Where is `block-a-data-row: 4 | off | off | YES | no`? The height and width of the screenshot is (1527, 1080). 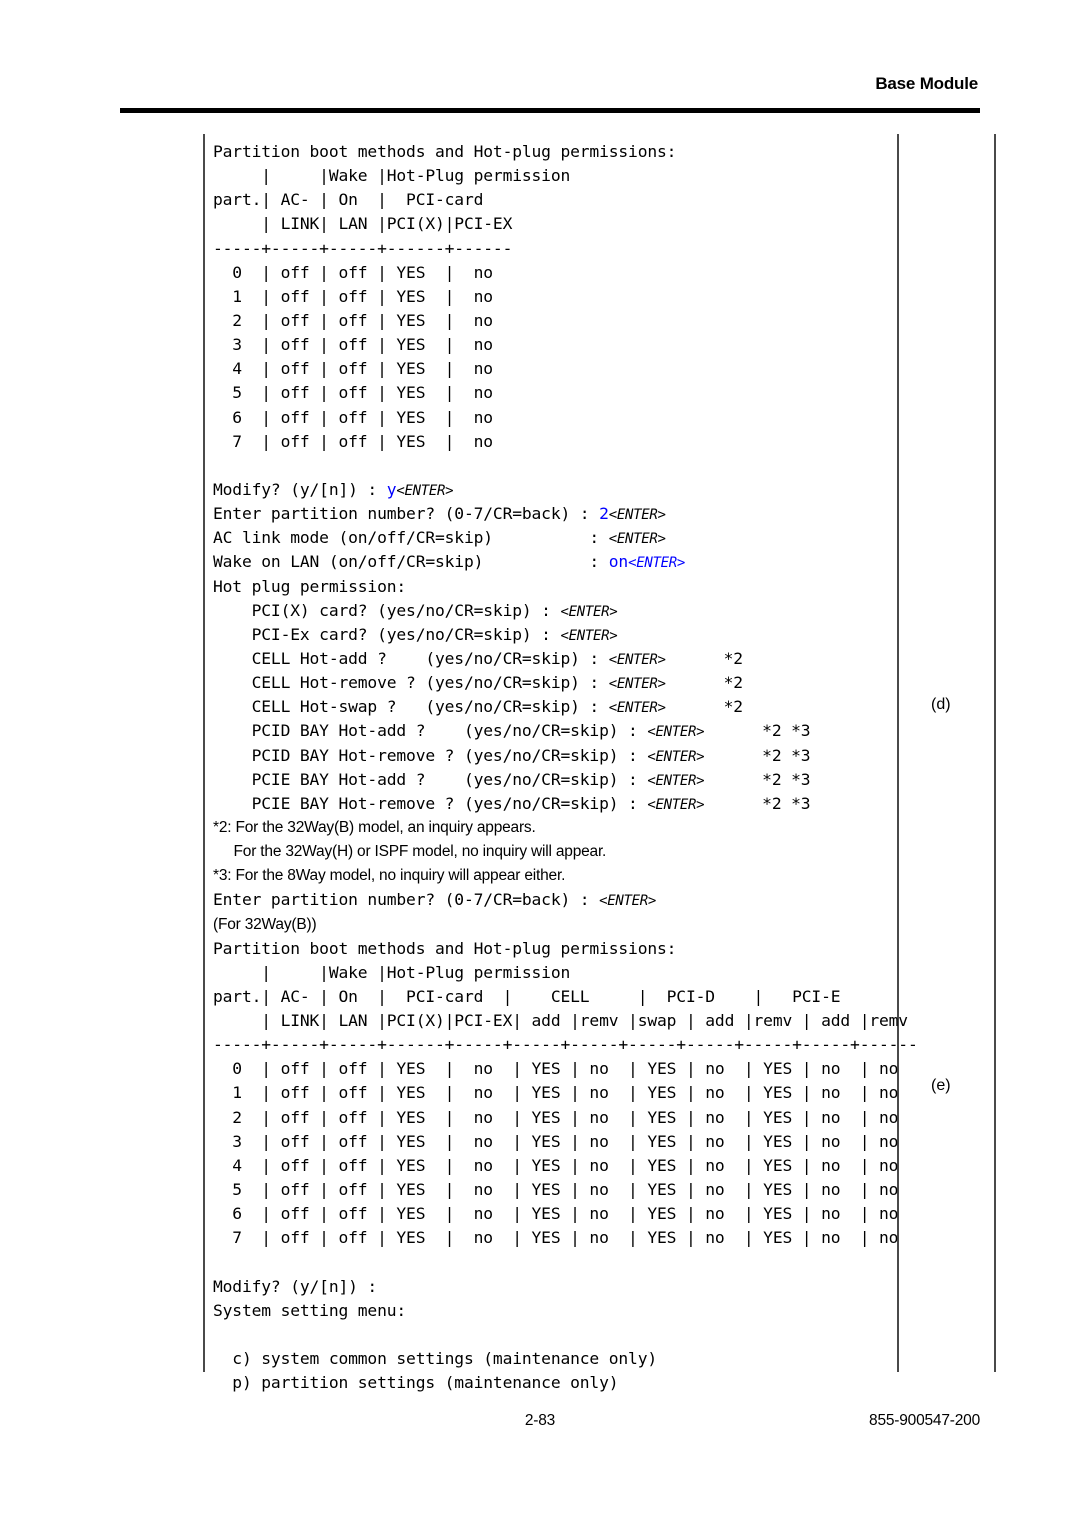
block-a-data-row: 4 | off | off | YES | no is located at coordinates (353, 369).